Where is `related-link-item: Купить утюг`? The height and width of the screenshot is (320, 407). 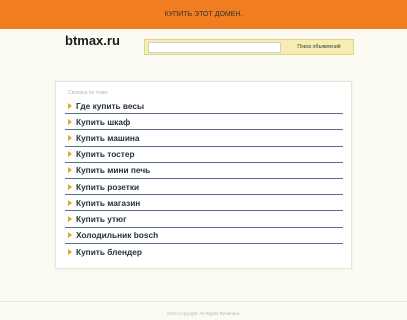
related-link-item: Купить утюг is located at coordinates (204, 219).